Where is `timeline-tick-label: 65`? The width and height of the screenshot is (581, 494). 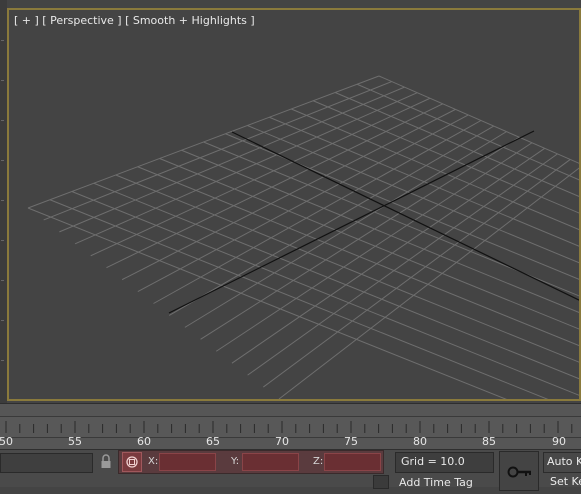
timeline-tick-label: 65 is located at coordinates (213, 441).